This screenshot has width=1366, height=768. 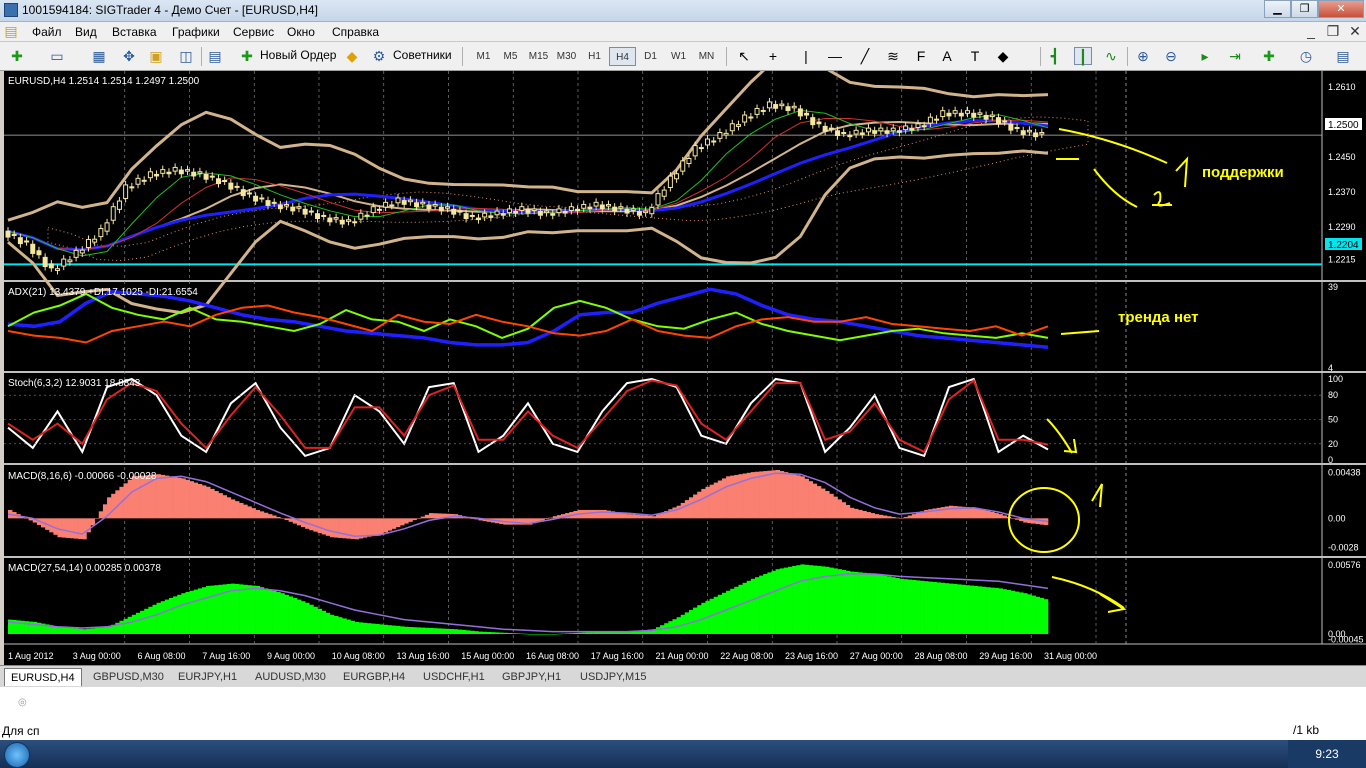 What do you see at coordinates (129, 56) in the screenshot?
I see `navigator-icon: ✥` at bounding box center [129, 56].